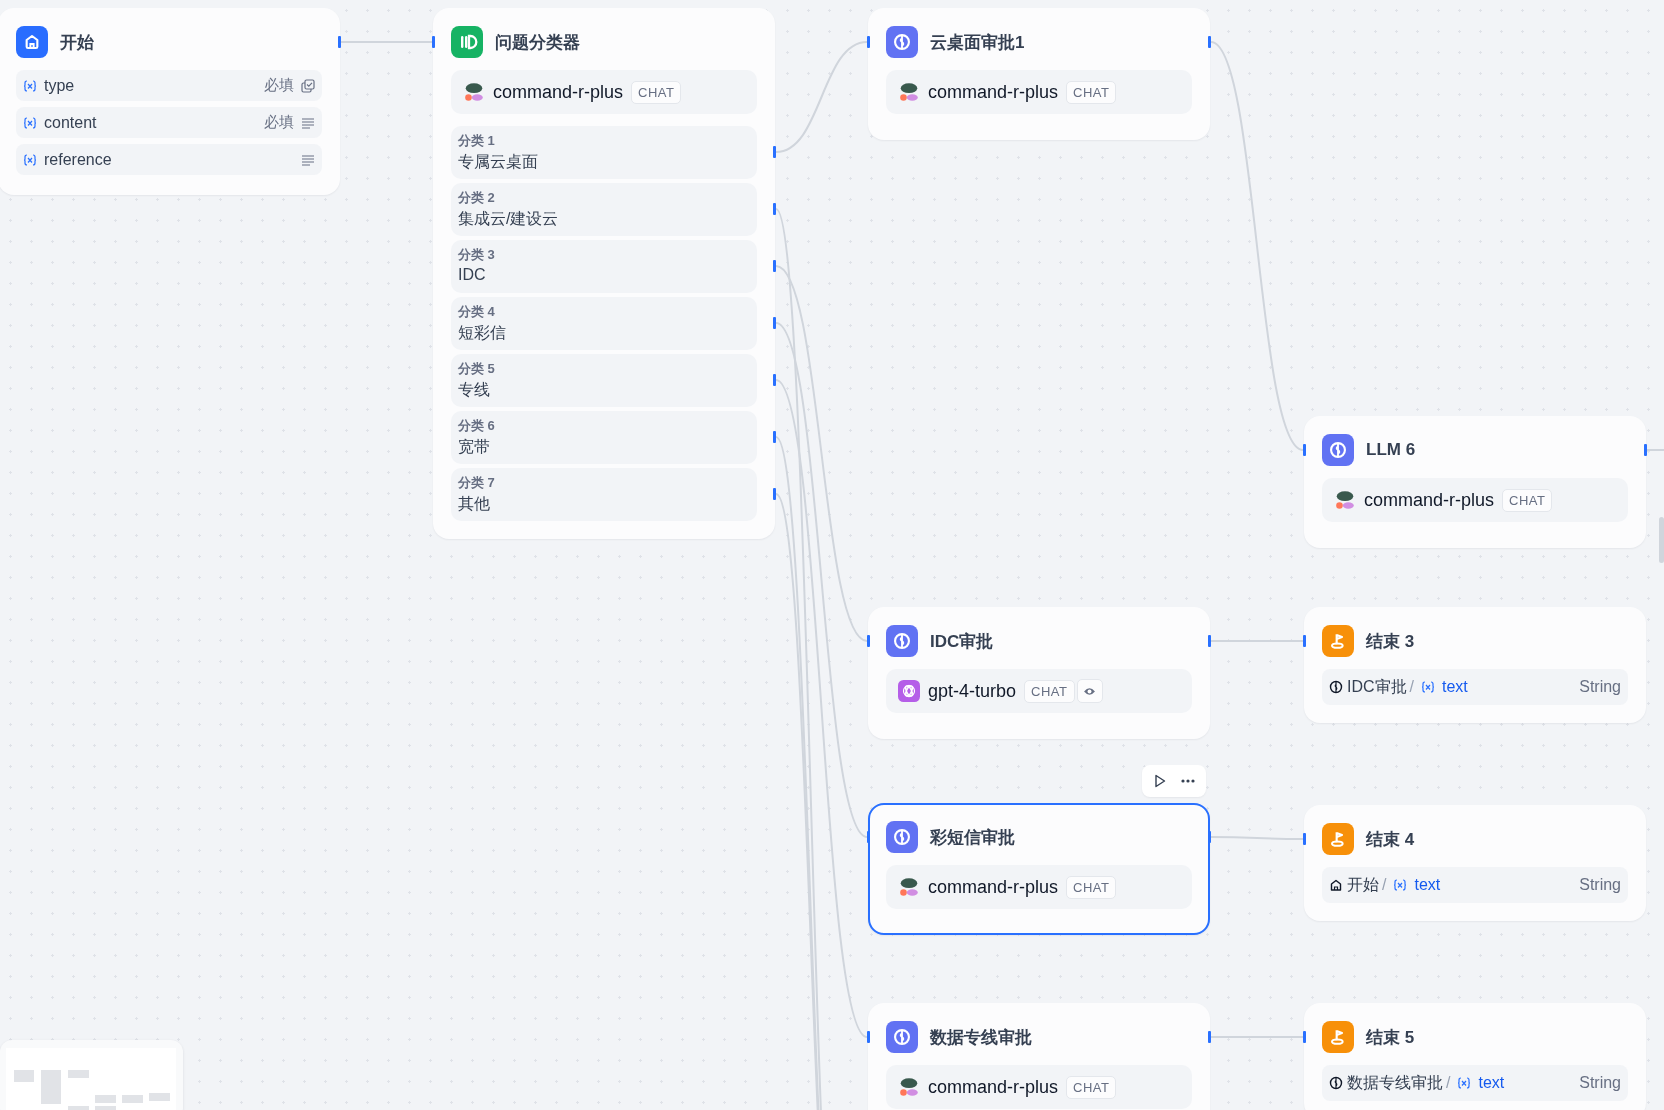 This screenshot has width=1664, height=1110. Describe the element at coordinates (70, 122) in the screenshot. I see `variable-name: content` at that location.